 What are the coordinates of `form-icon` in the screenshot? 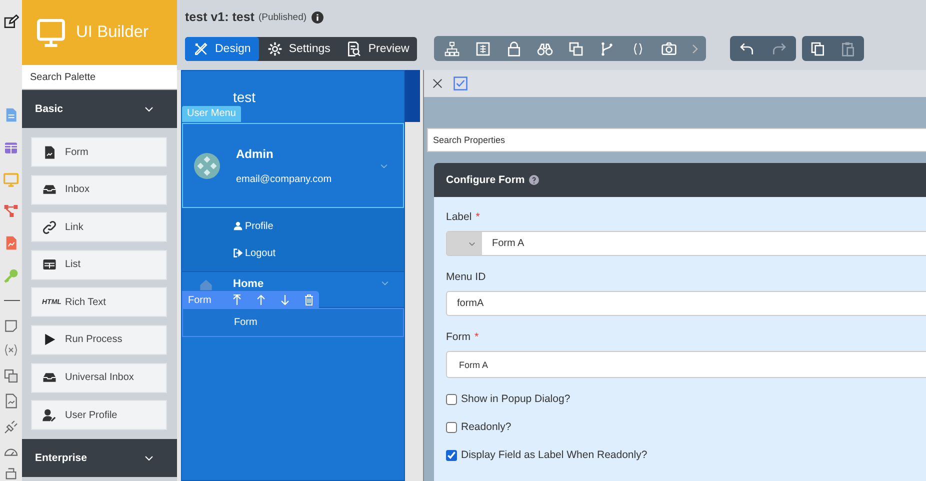 It's located at (49, 152).